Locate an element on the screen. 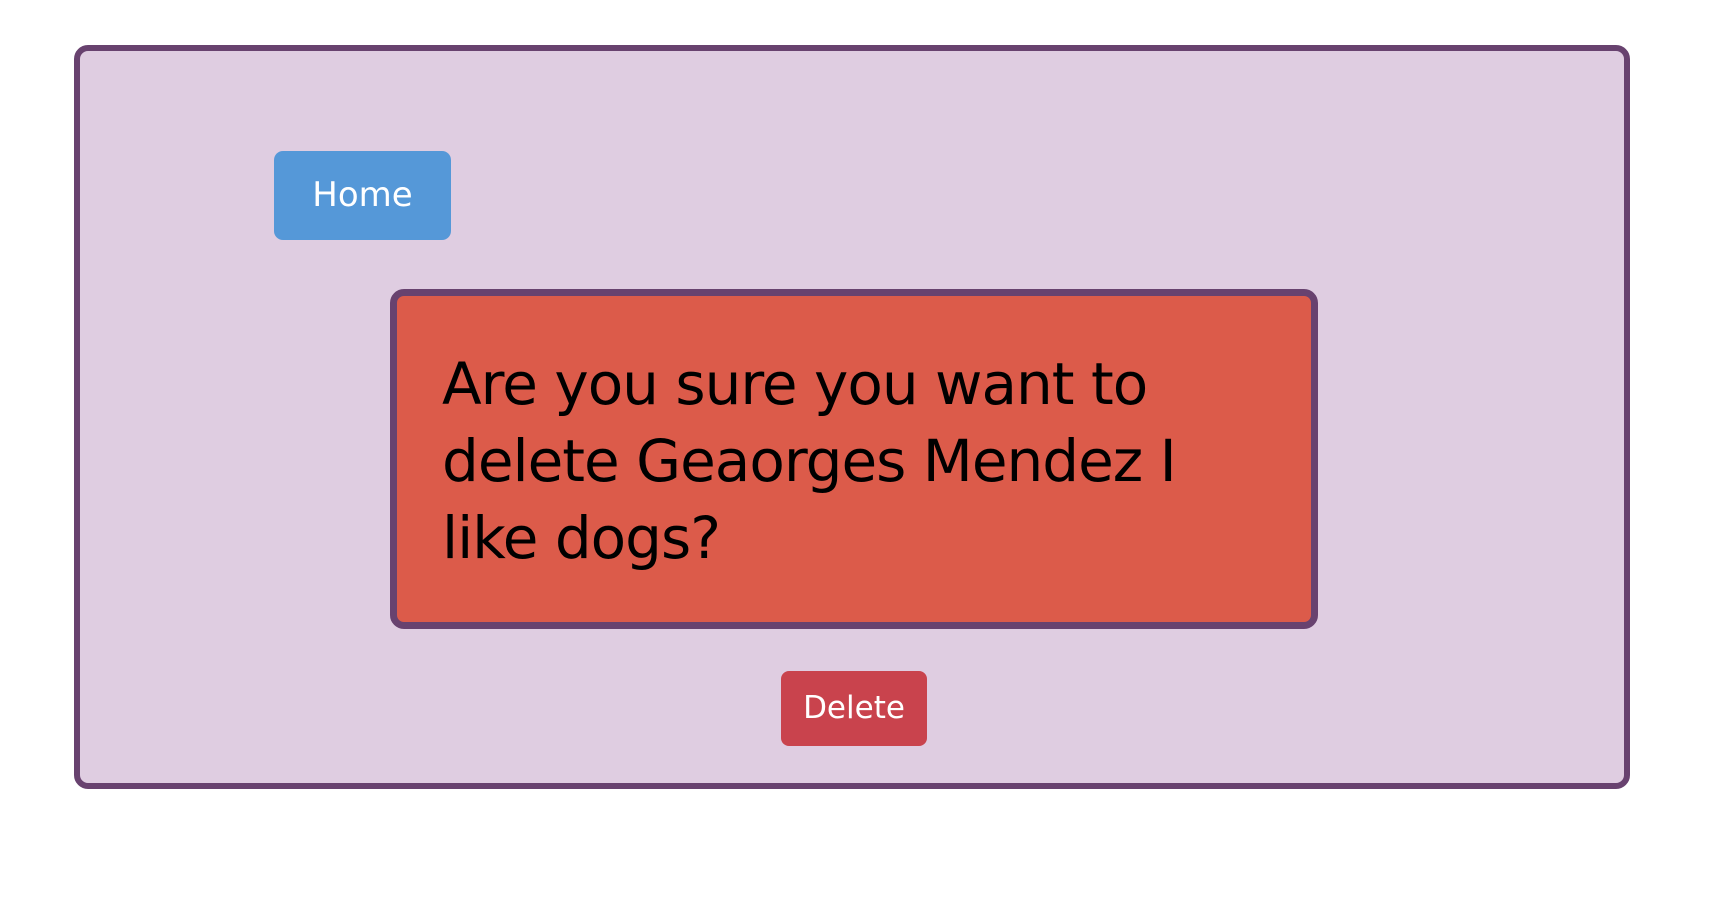  delete-button: Delete is located at coordinates (854, 708).